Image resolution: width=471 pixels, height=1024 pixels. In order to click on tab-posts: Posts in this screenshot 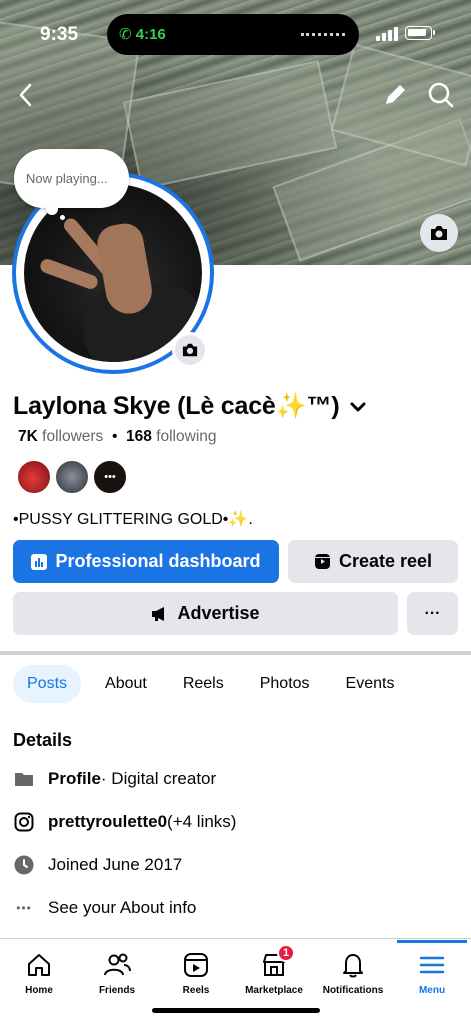, I will do `click(47, 684)`.